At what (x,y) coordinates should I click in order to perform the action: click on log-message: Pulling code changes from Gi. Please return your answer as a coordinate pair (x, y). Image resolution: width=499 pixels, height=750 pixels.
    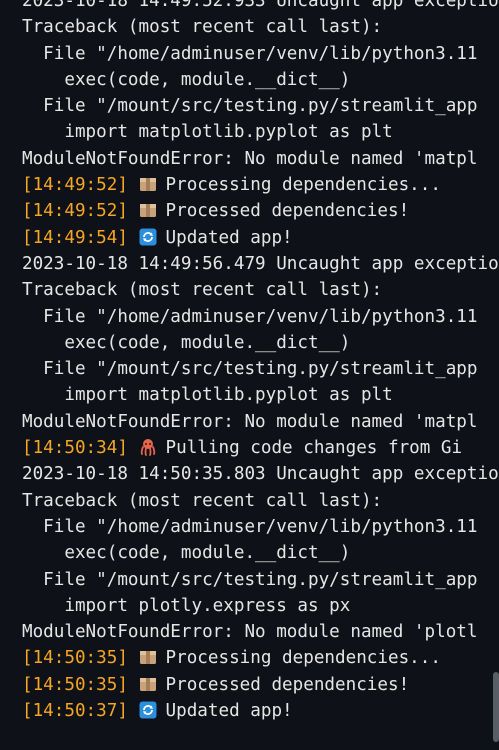
    Looking at the image, I should click on (314, 448).